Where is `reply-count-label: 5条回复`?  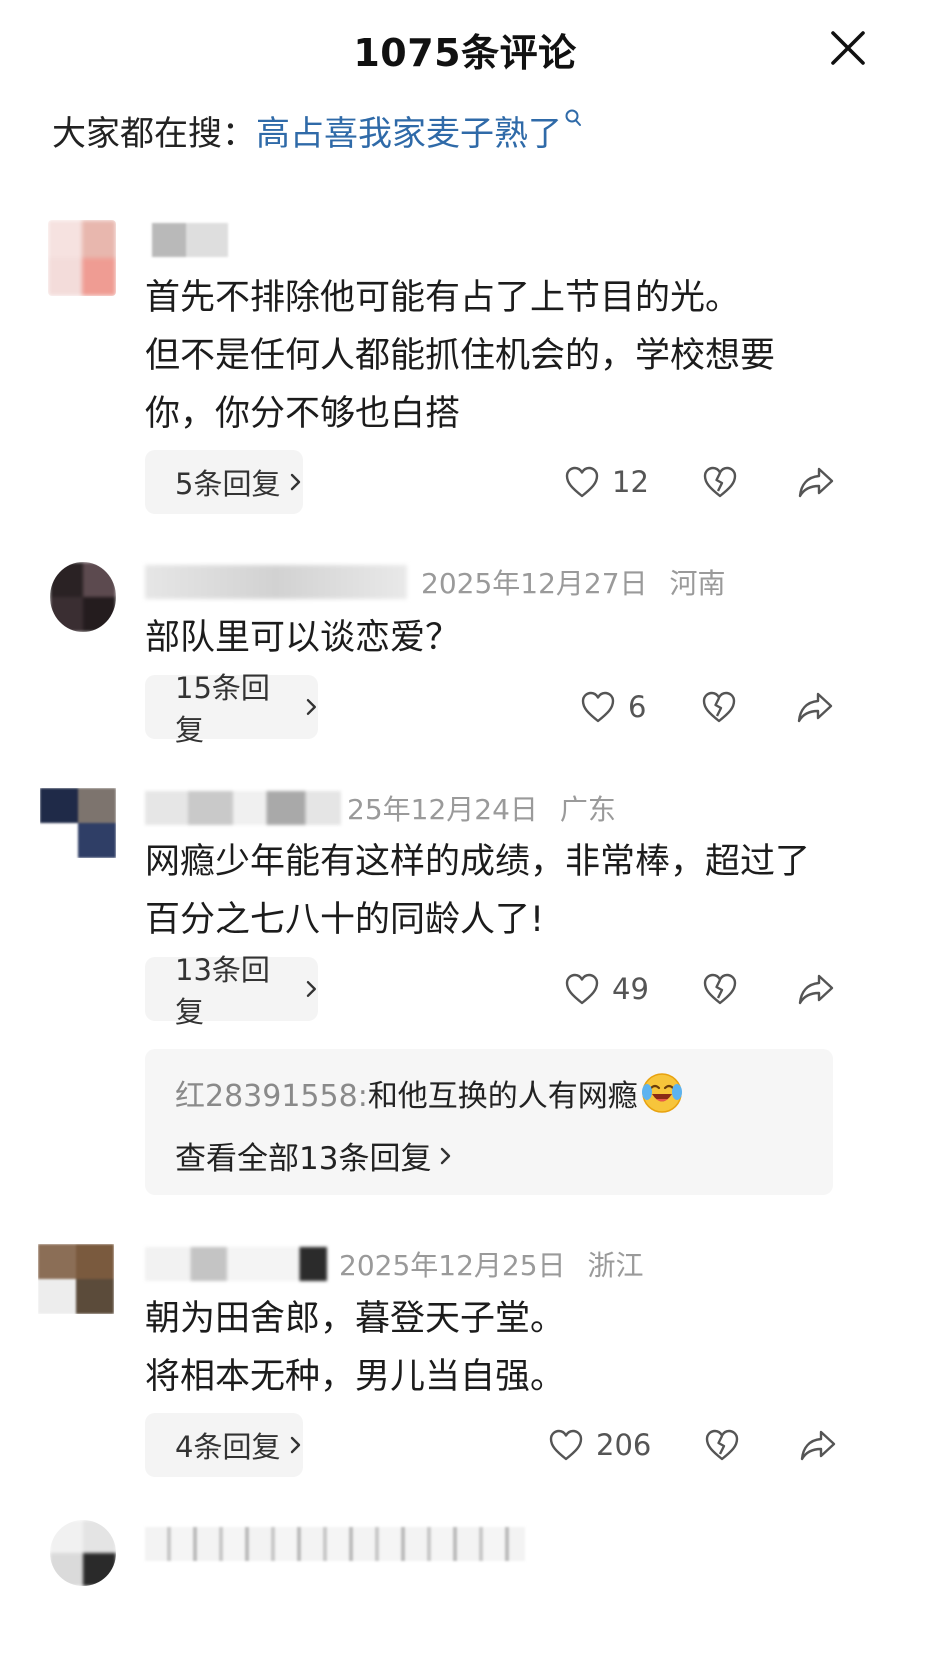 reply-count-label: 5条回复 is located at coordinates (228, 484).